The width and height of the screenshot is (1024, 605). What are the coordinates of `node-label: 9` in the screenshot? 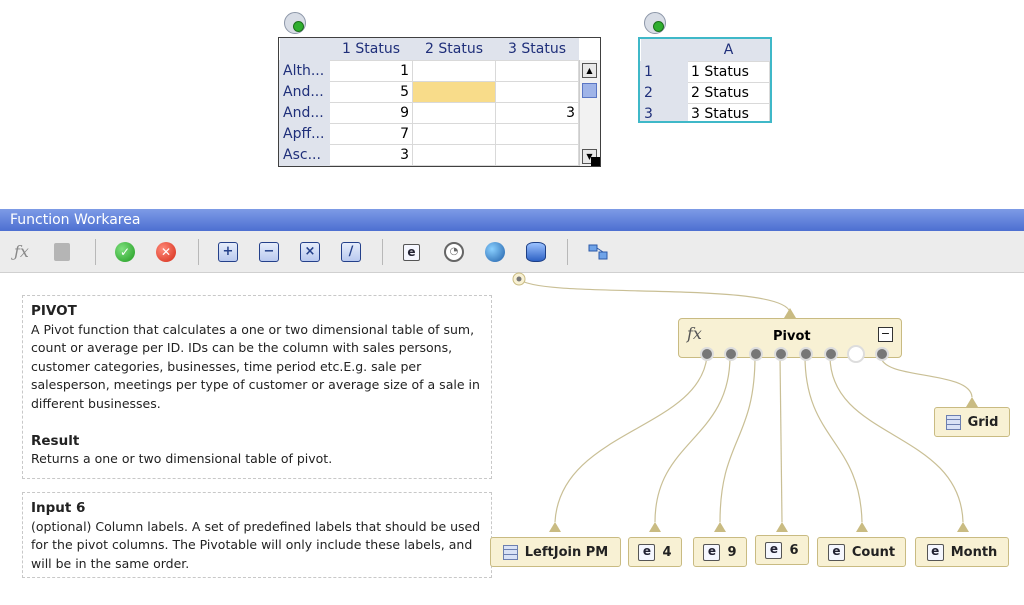 It's located at (732, 552).